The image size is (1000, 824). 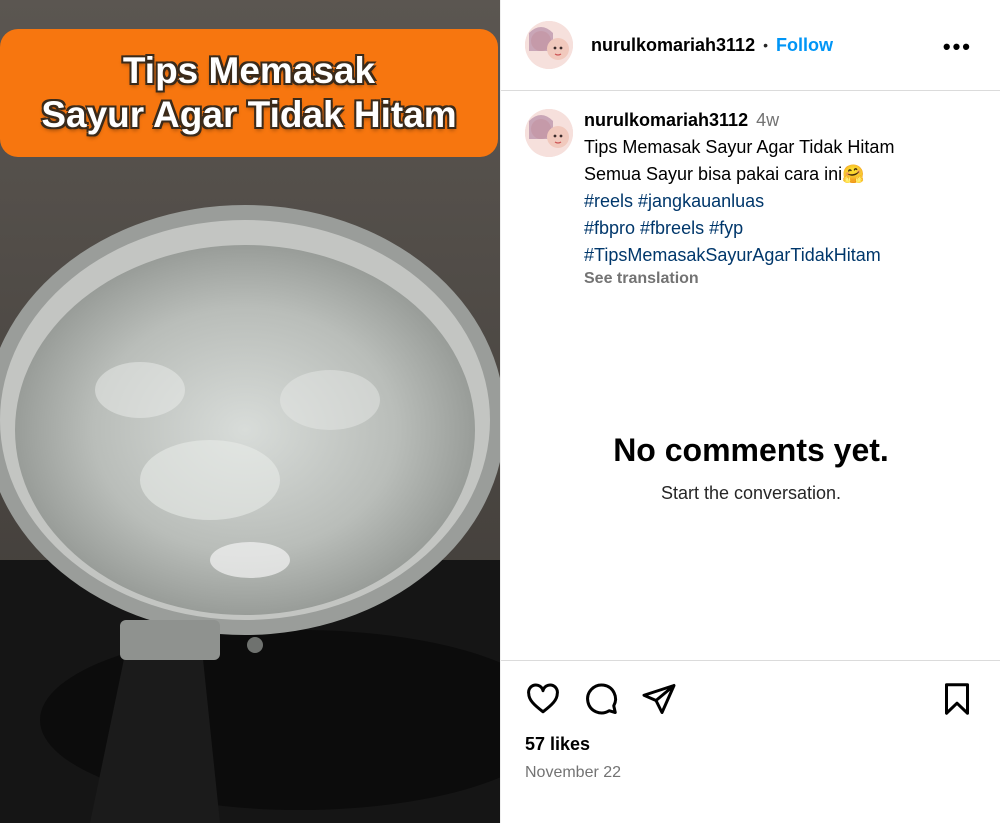 I want to click on avatar, so click(x=549, y=45).